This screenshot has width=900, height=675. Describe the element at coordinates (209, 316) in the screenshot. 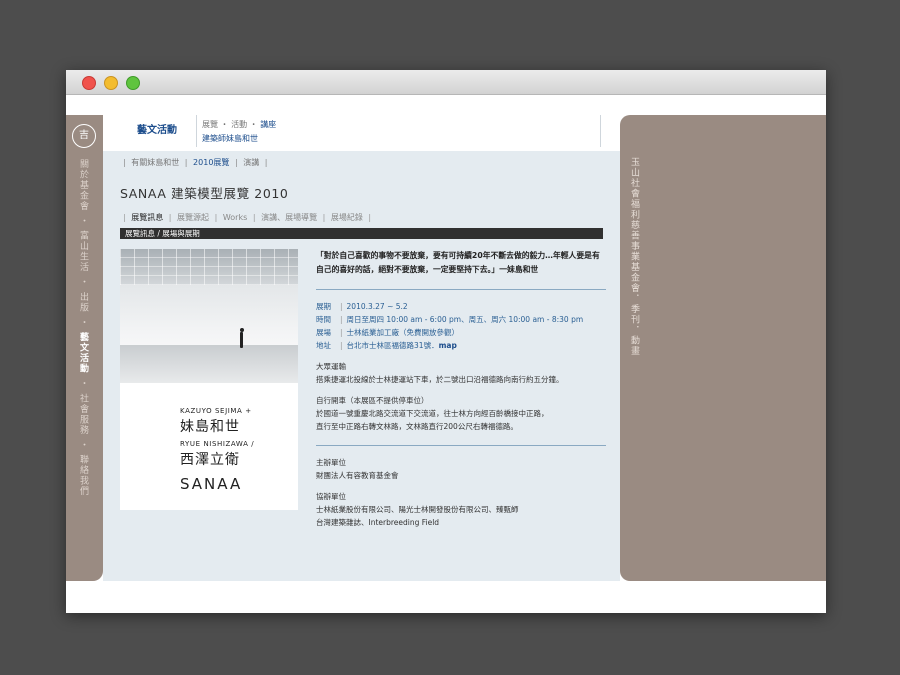

I see `poster-photo` at that location.